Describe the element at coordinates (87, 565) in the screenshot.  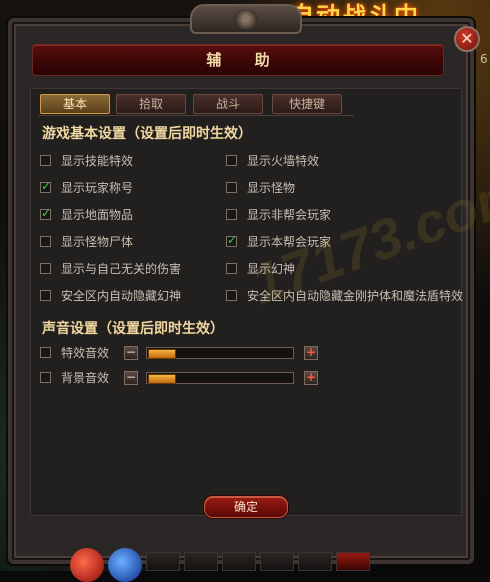
I see `hp-orb-icon` at that location.